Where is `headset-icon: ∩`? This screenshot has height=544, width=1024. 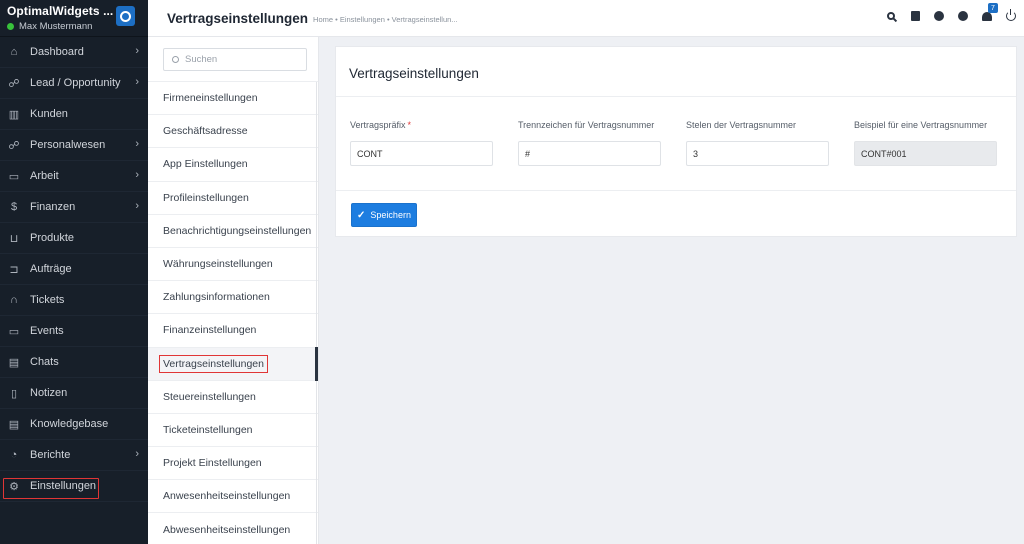 headset-icon: ∩ is located at coordinates (14, 300).